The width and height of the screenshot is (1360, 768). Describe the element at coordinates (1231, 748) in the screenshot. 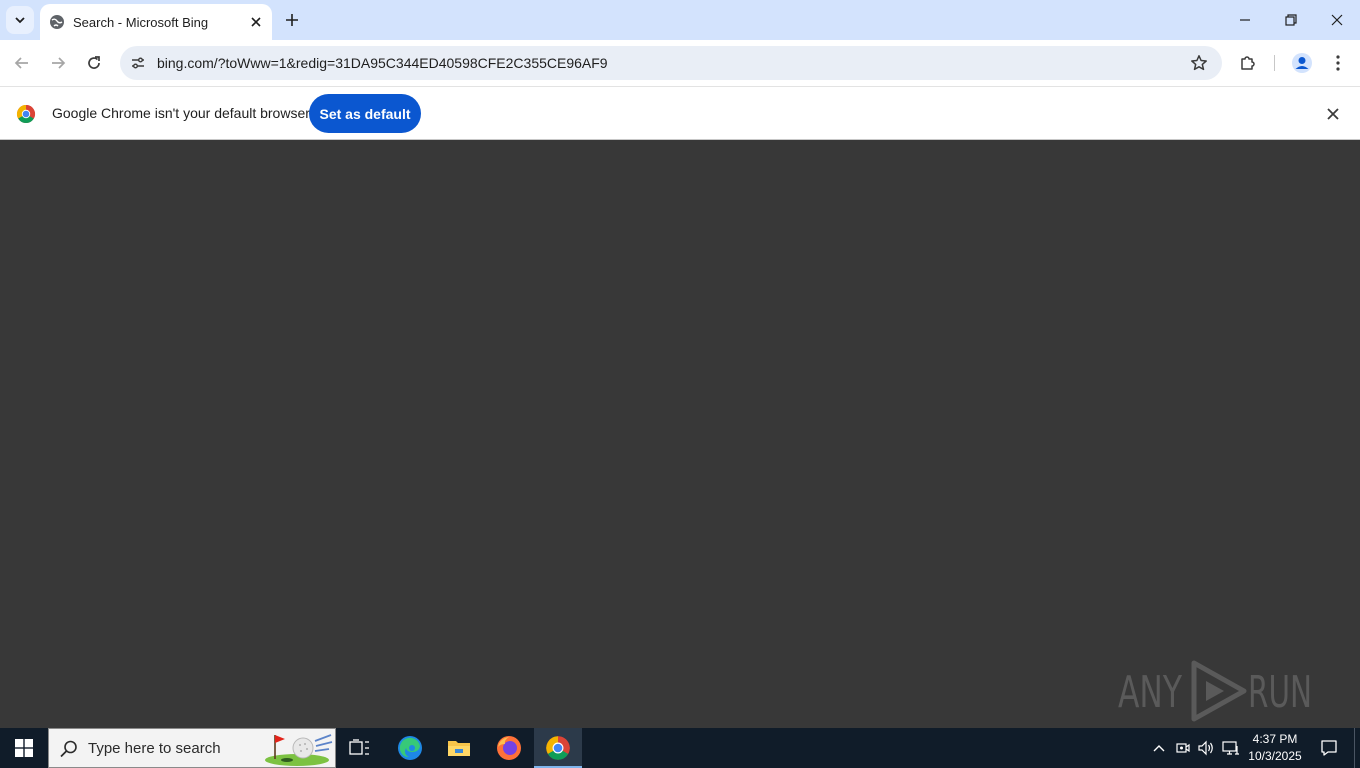

I see `network-icon` at that location.